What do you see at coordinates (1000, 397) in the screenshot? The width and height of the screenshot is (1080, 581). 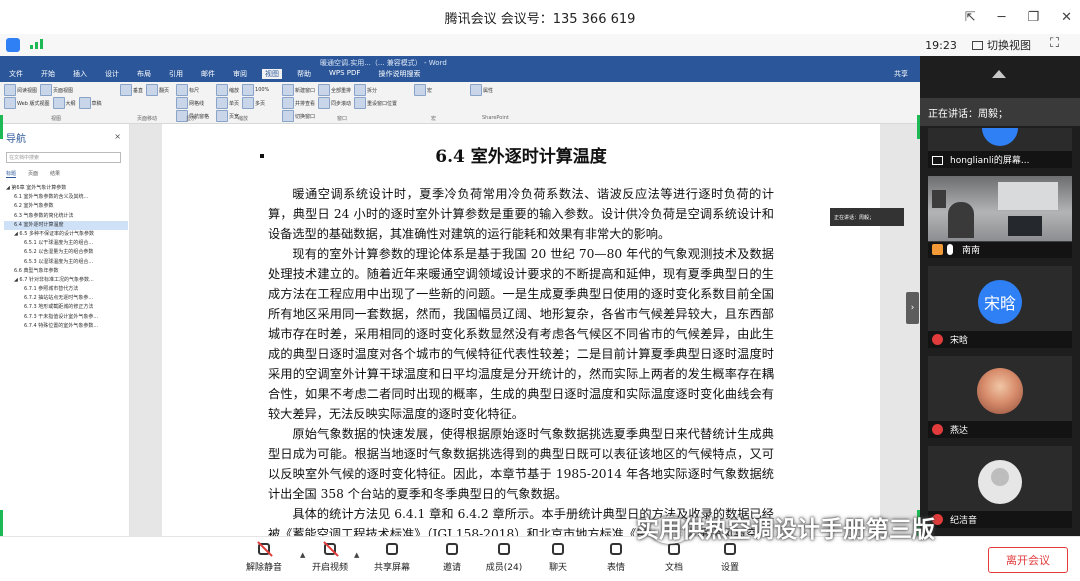 I see `participant-tile-photo: 燕达` at bounding box center [1000, 397].